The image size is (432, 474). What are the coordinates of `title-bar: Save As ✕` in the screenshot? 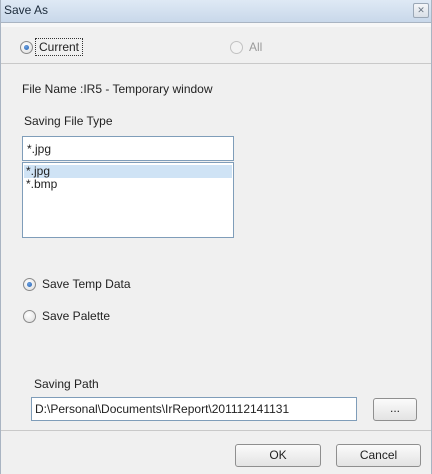 It's located at (216, 11).